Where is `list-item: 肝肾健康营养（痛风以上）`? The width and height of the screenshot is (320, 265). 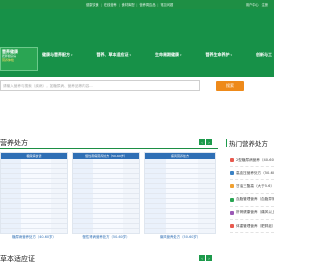
list-item: 肝肾健康营养（痛风以上） is located at coordinates (252, 213).